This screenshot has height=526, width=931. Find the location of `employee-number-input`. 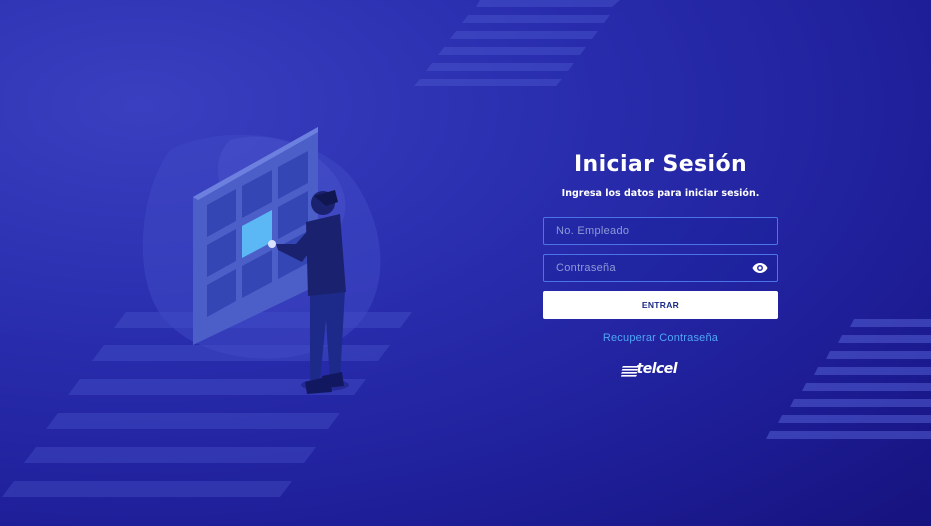

employee-number-input is located at coordinates (660, 231).